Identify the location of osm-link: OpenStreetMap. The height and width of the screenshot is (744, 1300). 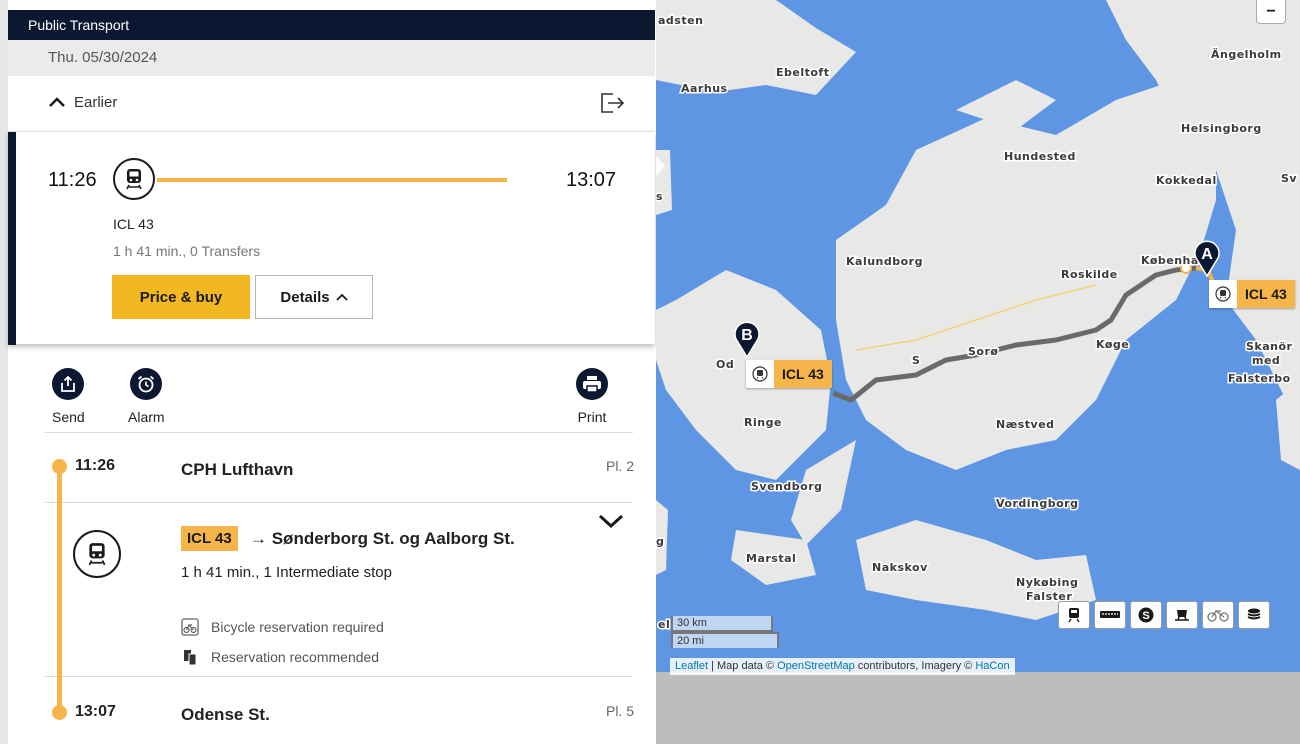
(816, 666).